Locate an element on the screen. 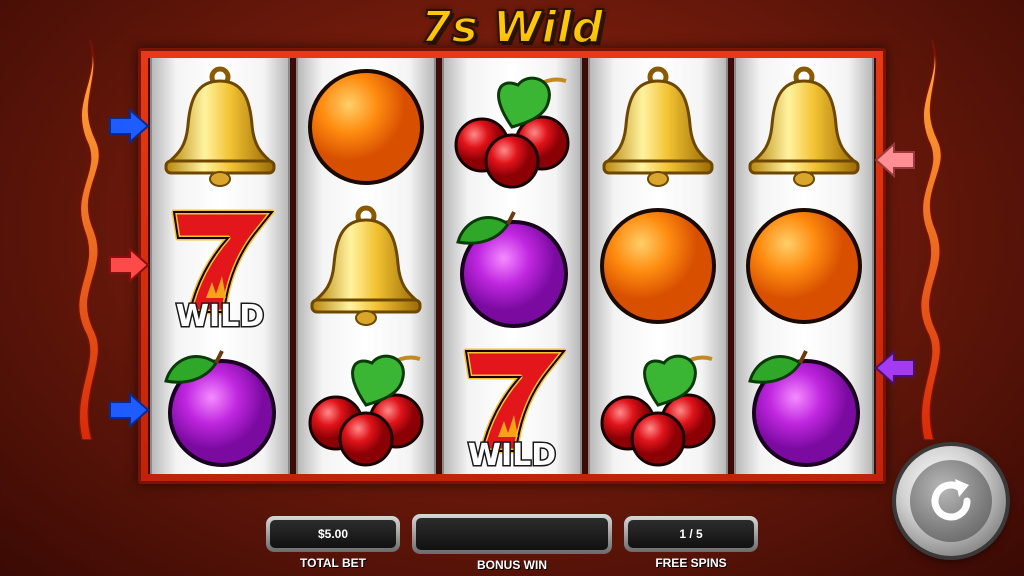 The width and height of the screenshot is (1024, 576). bonus-win-label: BONUS WIN is located at coordinates (512, 565).